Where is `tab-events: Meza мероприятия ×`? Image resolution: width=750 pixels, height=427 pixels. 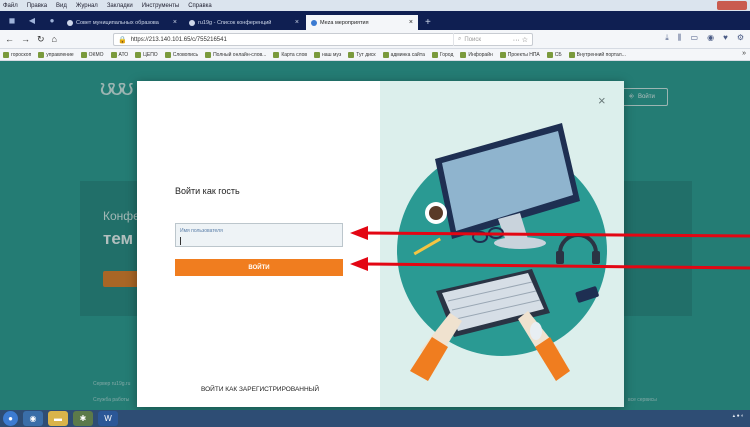
tab-events: Meza мероприятия × is located at coordinates (362, 22).